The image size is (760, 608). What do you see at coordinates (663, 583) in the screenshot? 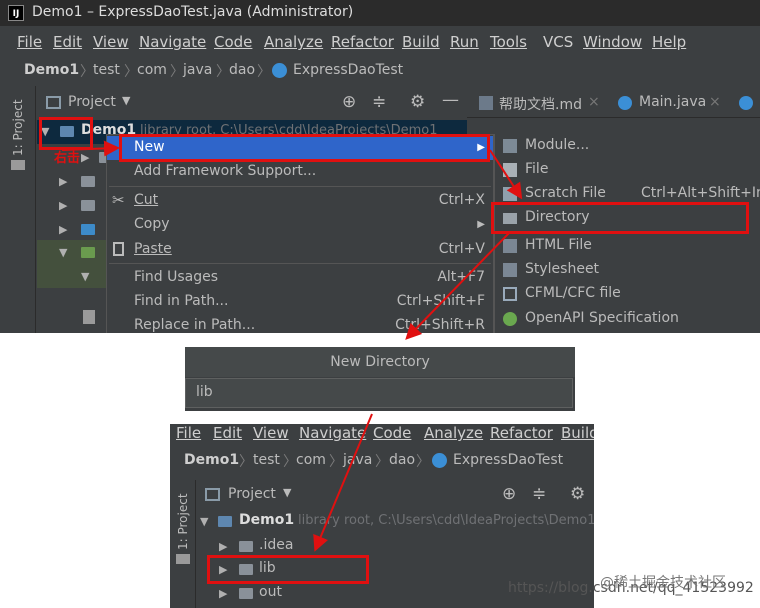
I see `juejin-watermark: @稀土掘金技术社区` at bounding box center [663, 583].